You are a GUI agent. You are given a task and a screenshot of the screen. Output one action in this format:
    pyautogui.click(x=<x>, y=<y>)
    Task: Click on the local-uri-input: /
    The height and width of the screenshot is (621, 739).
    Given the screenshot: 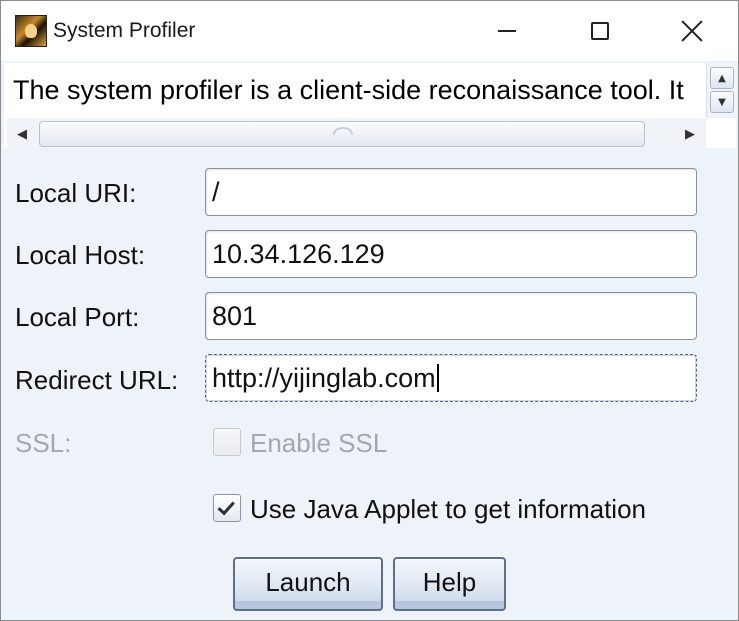 What is the action you would take?
    pyautogui.click(x=451, y=192)
    